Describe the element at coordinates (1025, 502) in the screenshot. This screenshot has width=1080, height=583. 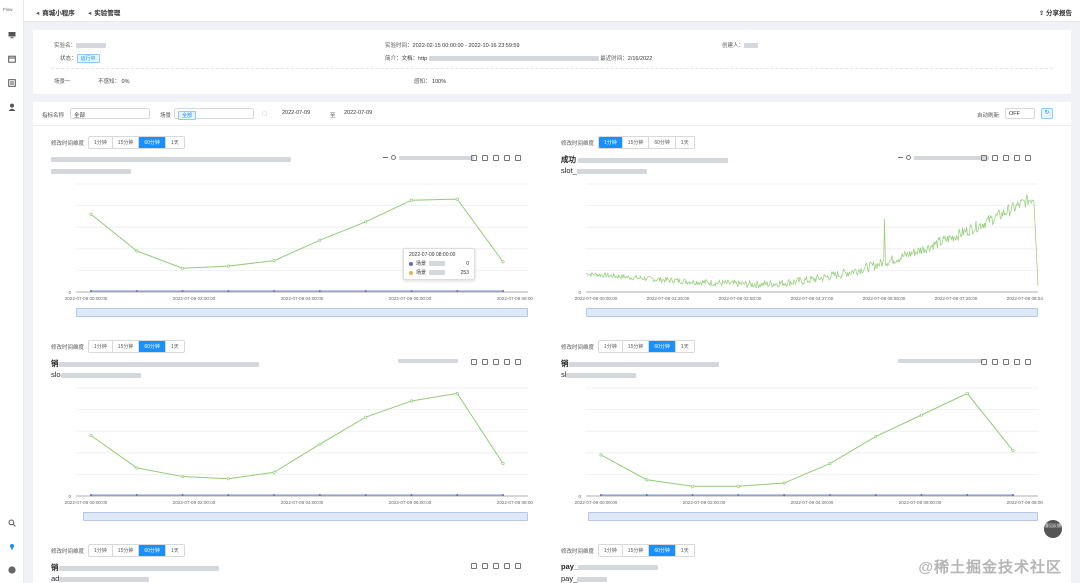
I see `x-tick-label: 2022-07-09 08:00:00` at that location.